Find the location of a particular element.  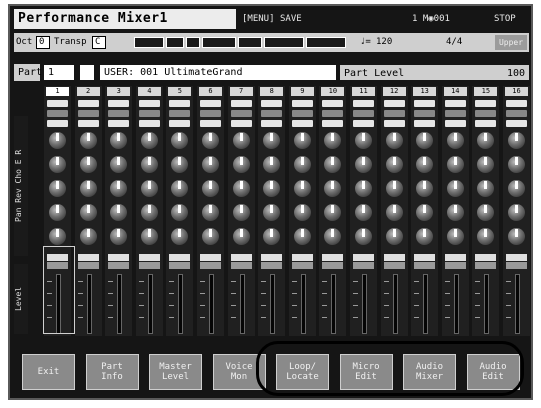

function-button: Exit is located at coordinates (48, 372).